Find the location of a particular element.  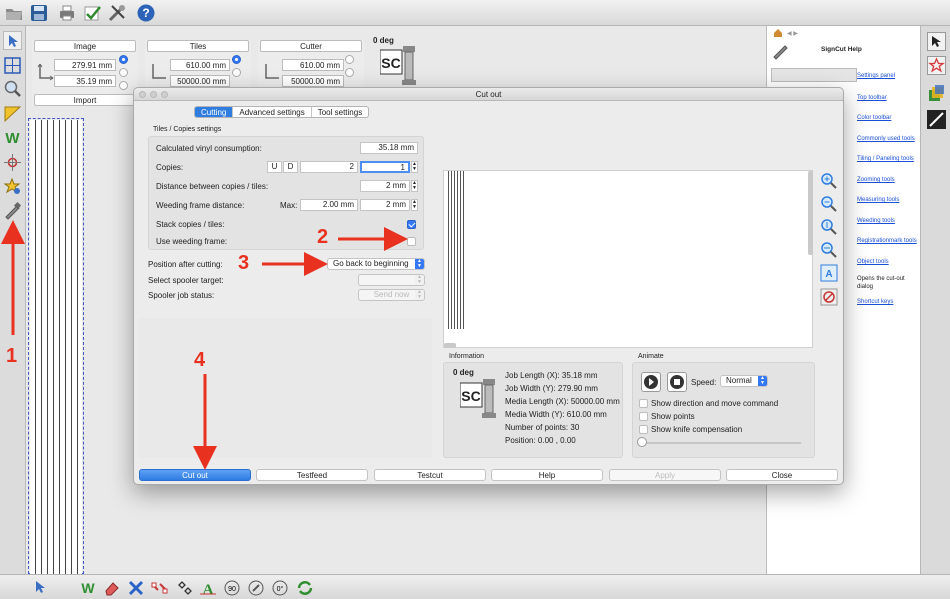

annotation-2: 2 is located at coordinates (323, 237).